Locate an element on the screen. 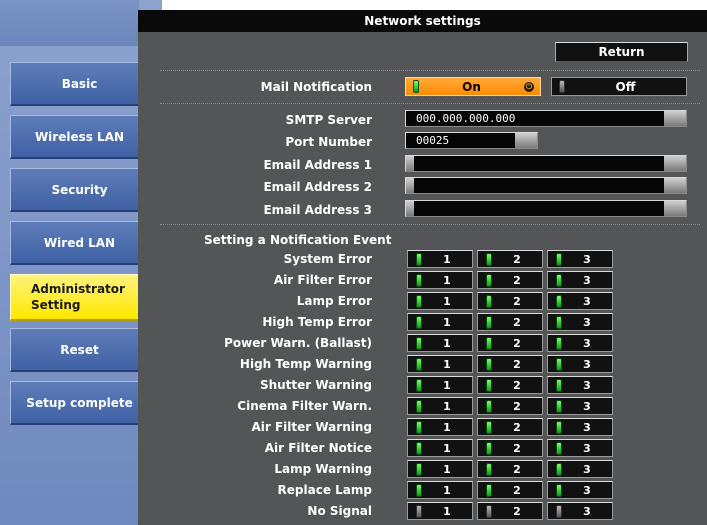 The image size is (707, 525). sidebar-item-wireless-lan: Wireless LAN is located at coordinates (80, 137).